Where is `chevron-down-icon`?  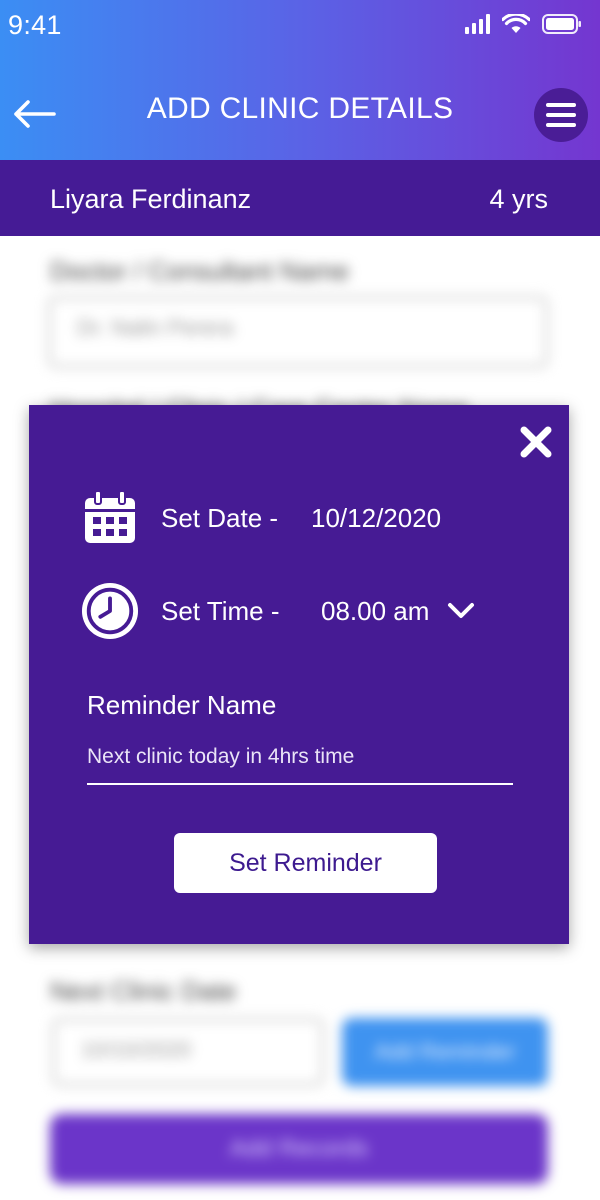 chevron-down-icon is located at coordinates (461, 611).